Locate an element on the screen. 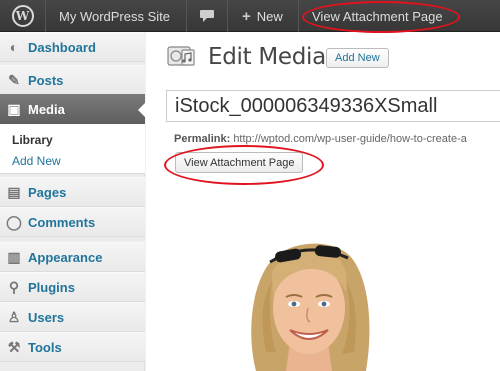 The image size is (500, 371). submenu-library: Library is located at coordinates (32, 140).